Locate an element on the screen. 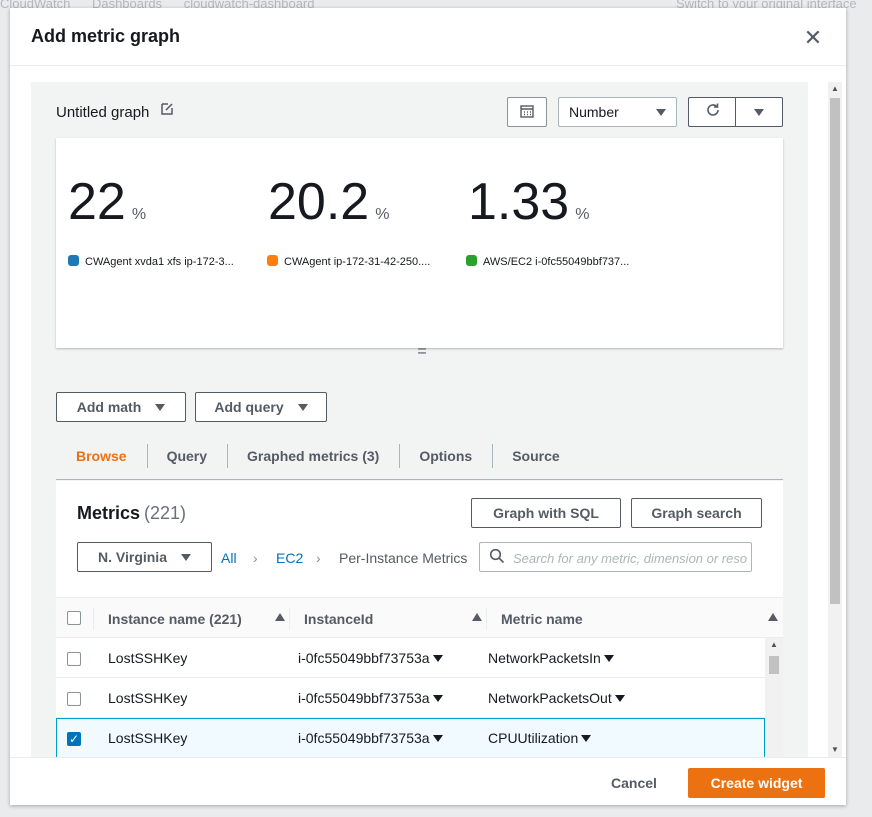  metrics-title: Metrics (221) is located at coordinates (131, 513).